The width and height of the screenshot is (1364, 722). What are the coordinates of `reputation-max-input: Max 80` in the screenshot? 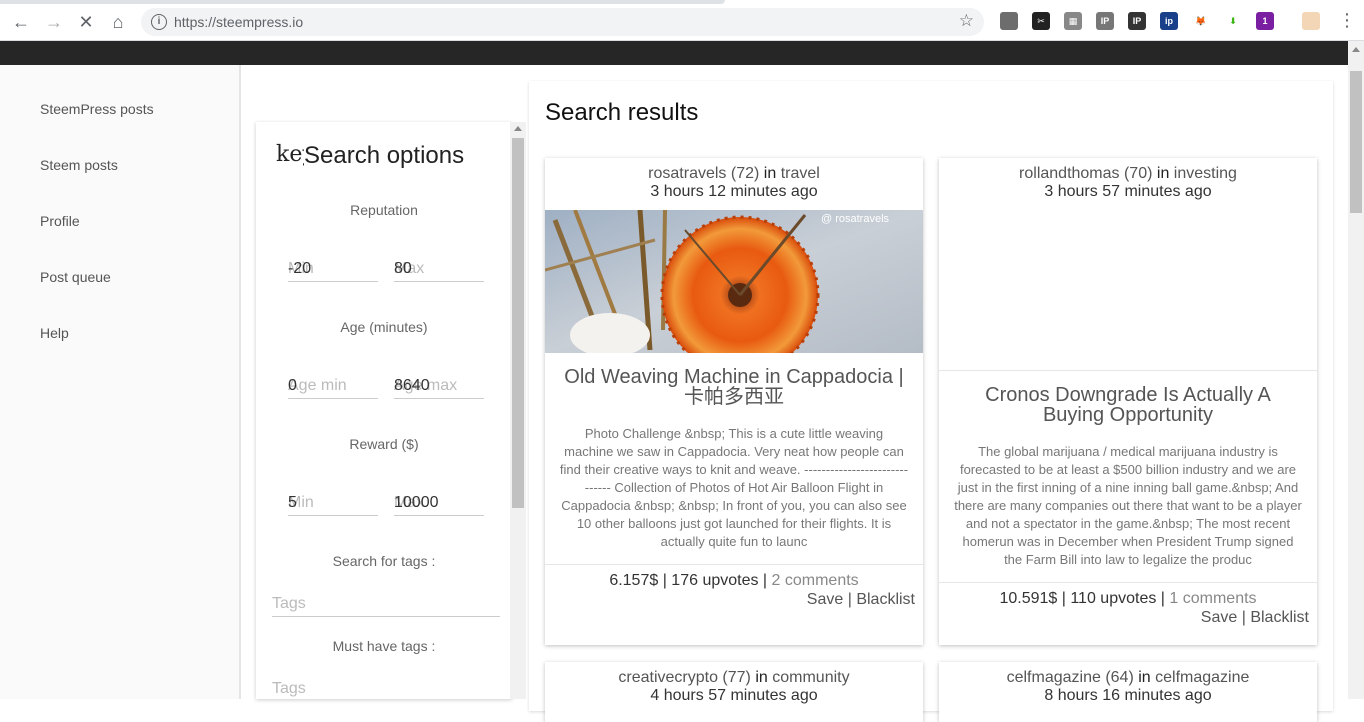 It's located at (439, 269).